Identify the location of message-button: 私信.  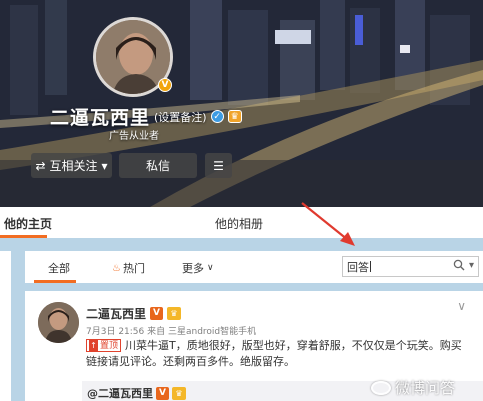
(158, 165).